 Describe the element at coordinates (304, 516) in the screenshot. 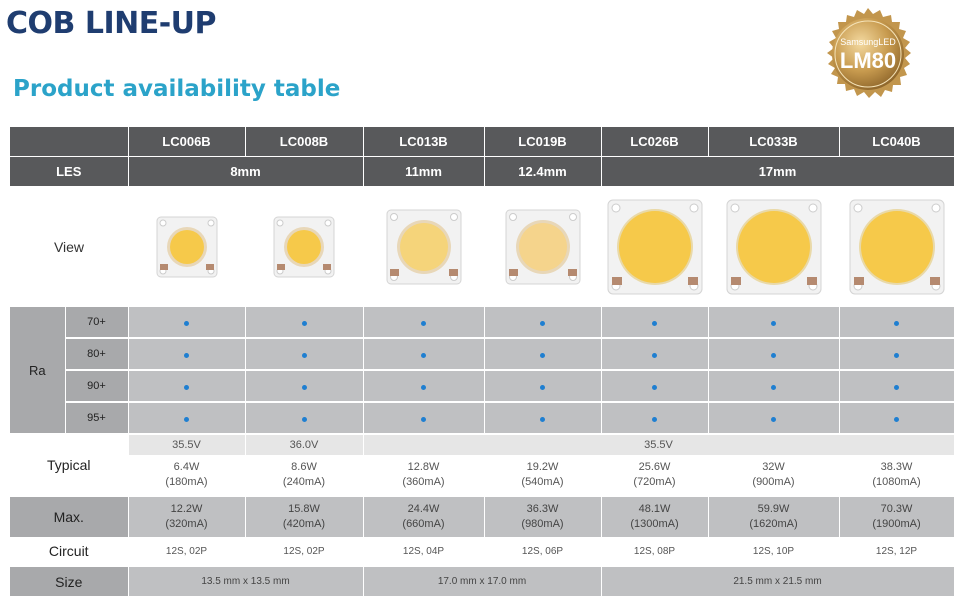

I see `max-power-cell: 15.8W (420mA)` at that location.